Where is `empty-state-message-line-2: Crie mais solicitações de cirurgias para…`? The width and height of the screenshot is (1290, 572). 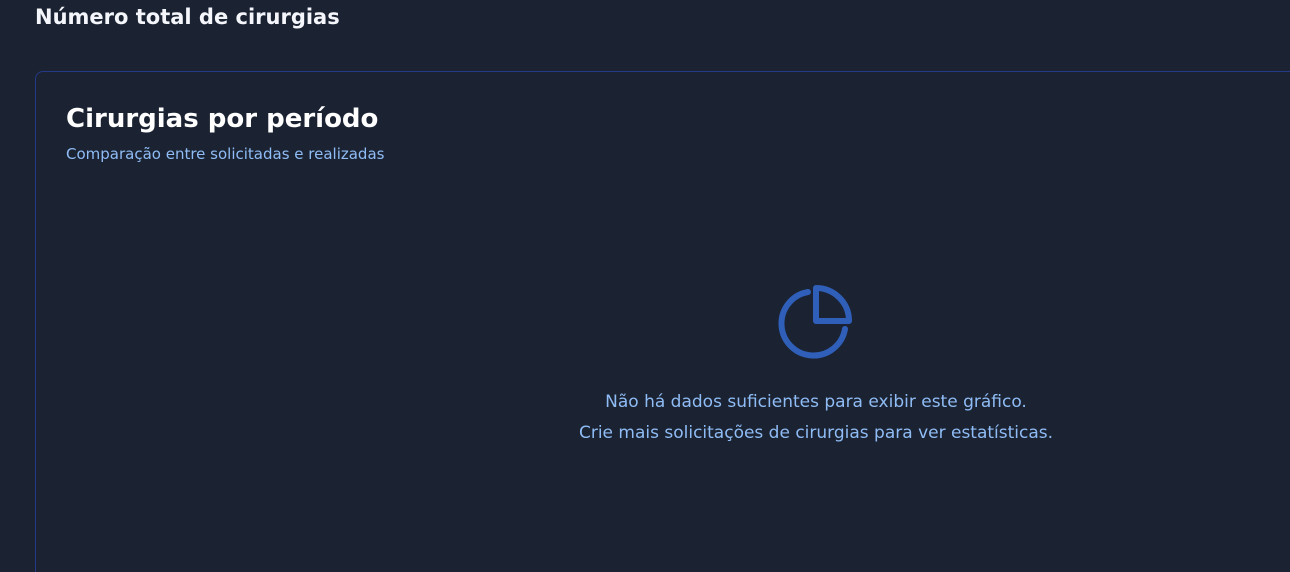 empty-state-message-line-2: Crie mais solicitações de cirurgias para… is located at coordinates (816, 433).